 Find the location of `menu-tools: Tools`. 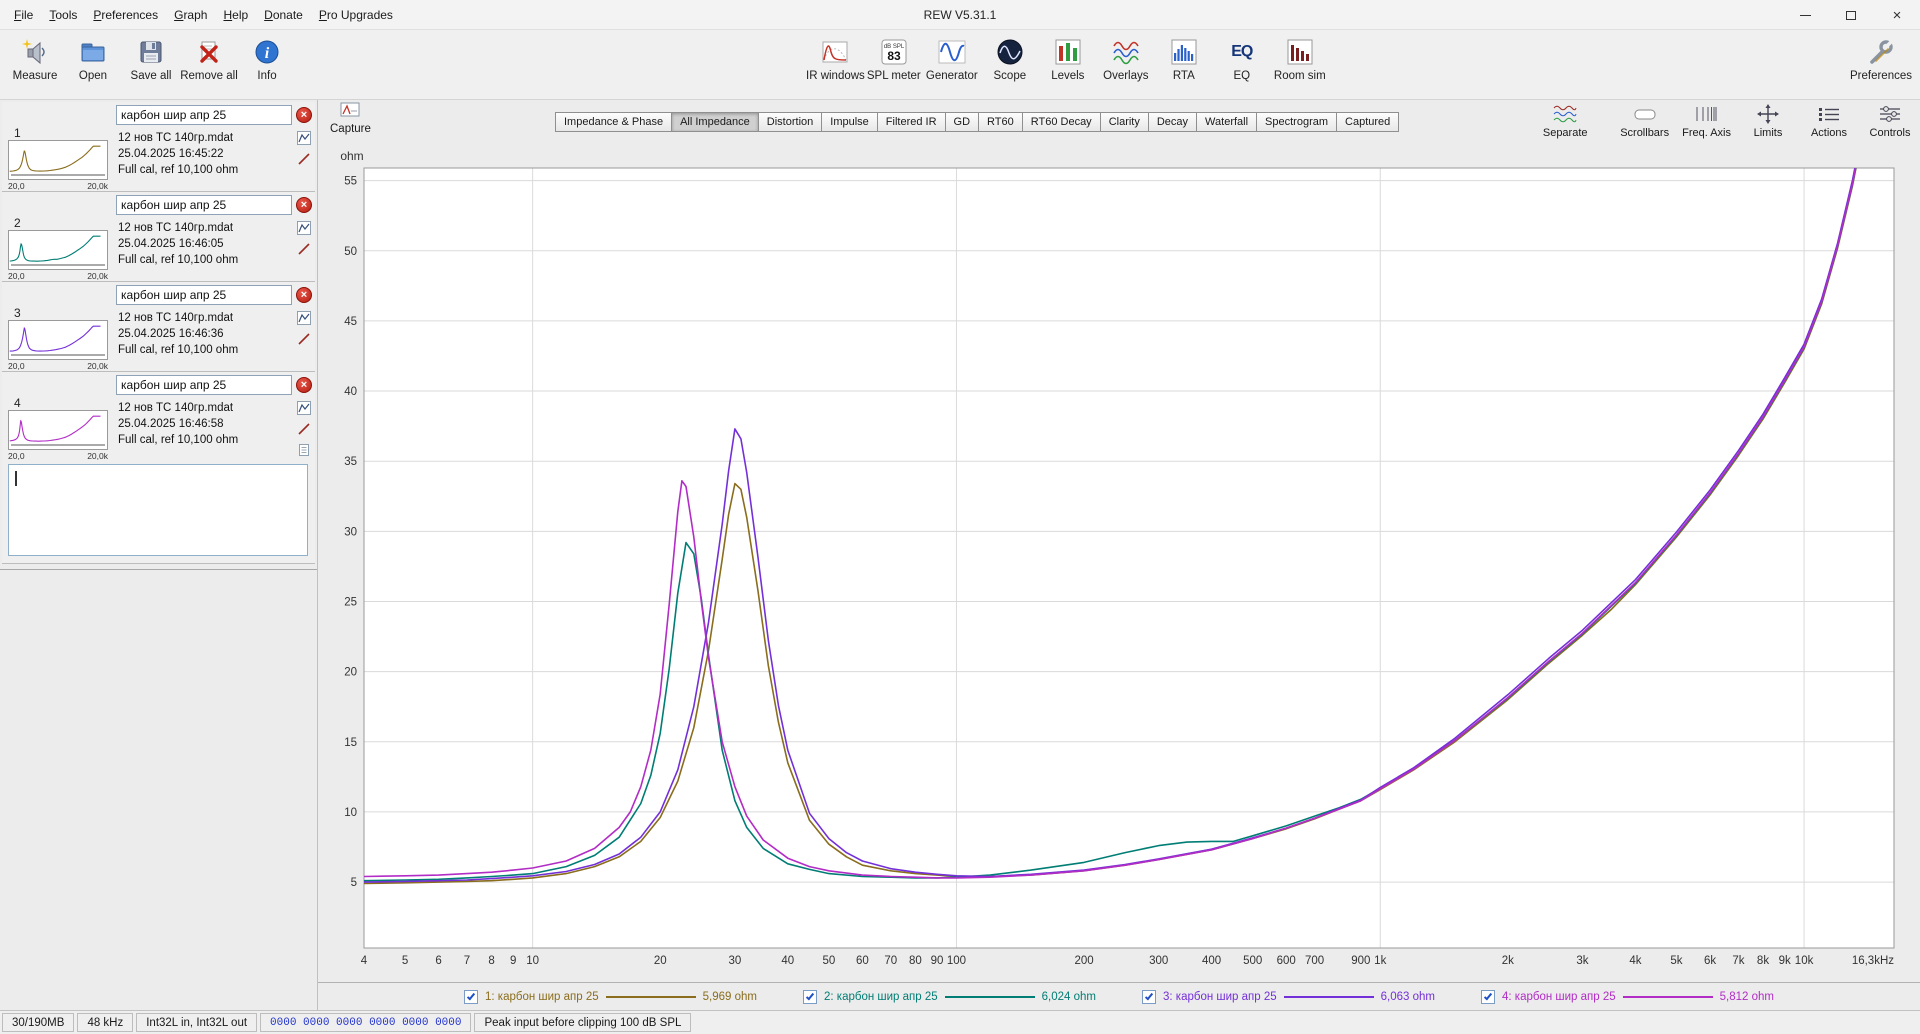

menu-tools: Tools is located at coordinates (63, 15).